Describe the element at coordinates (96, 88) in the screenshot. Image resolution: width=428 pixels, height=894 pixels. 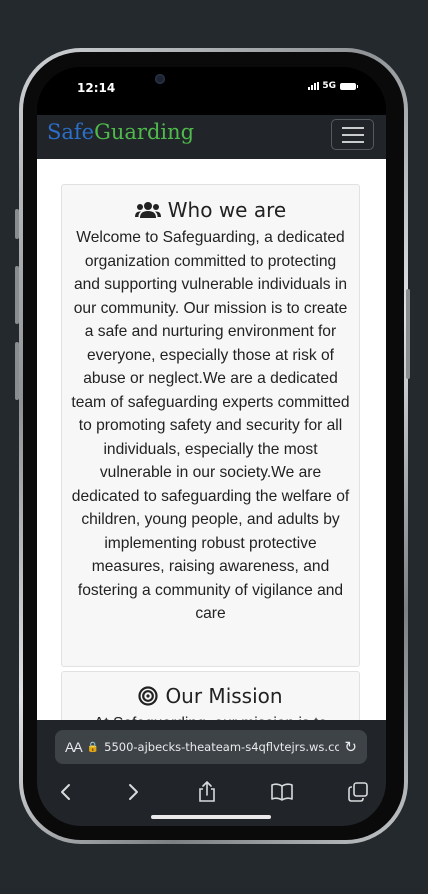
I see `status-time: 12:14` at that location.